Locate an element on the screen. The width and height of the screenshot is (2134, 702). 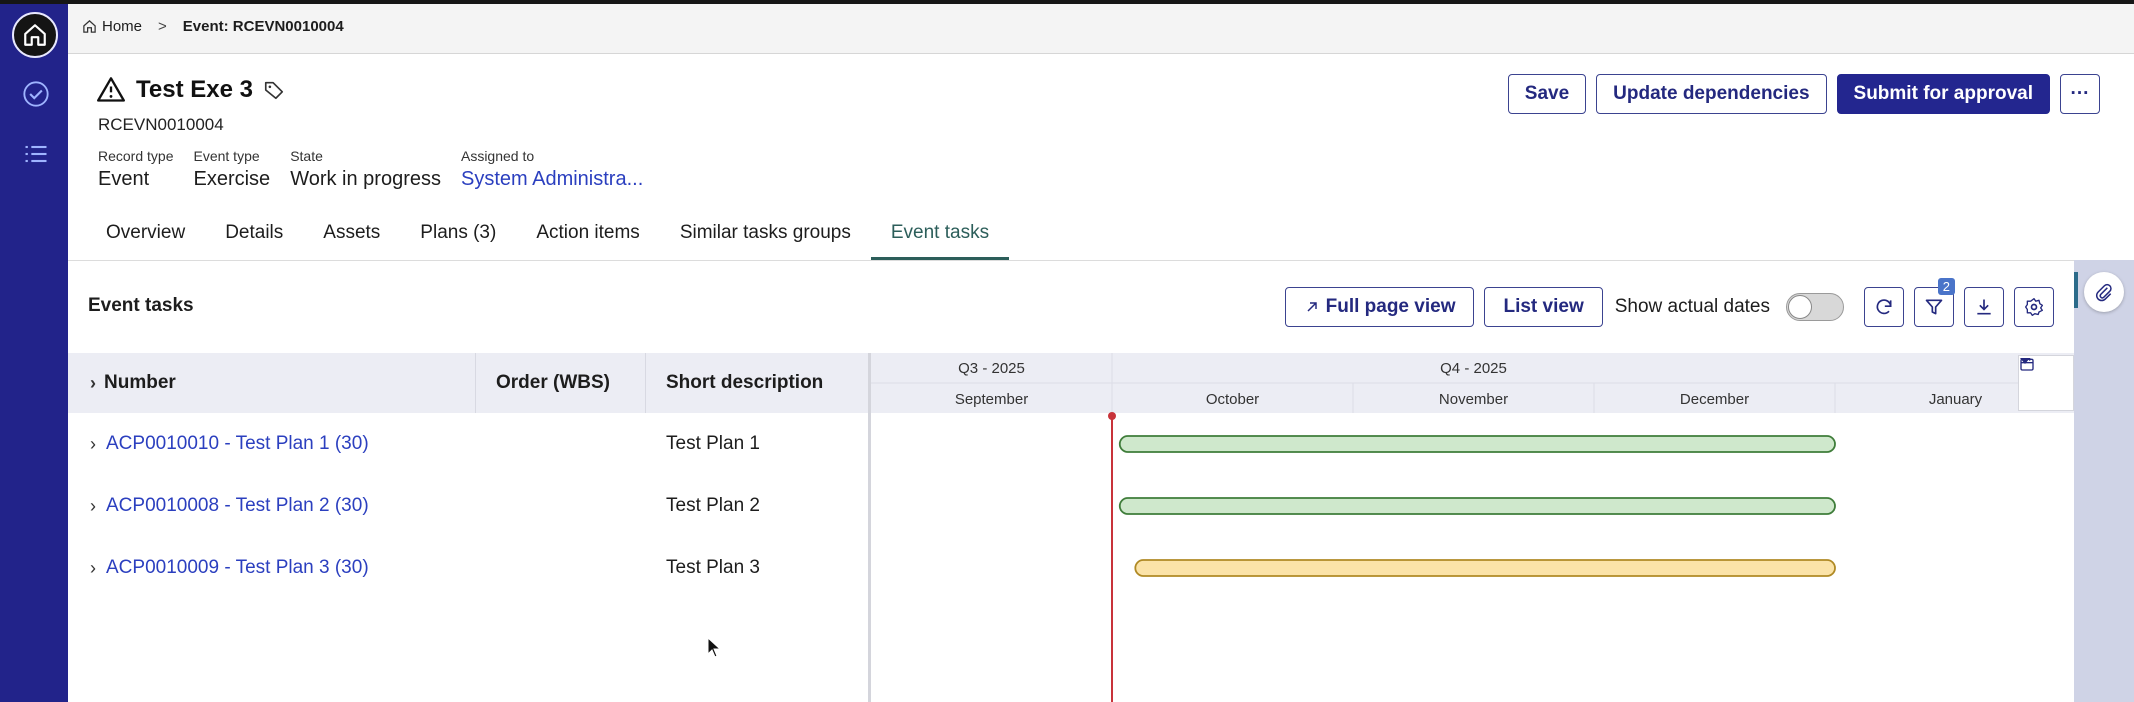
show-actual-dates-toggle is located at coordinates (1815, 307).